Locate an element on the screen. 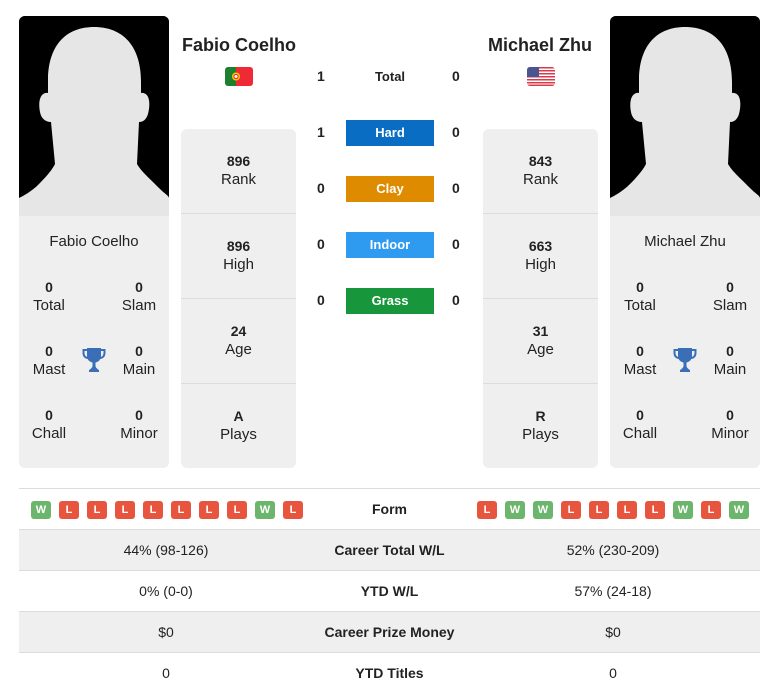 Image resolution: width=779 pixels, height=699 pixels. surface-grass-badge: Grass is located at coordinates (390, 301).